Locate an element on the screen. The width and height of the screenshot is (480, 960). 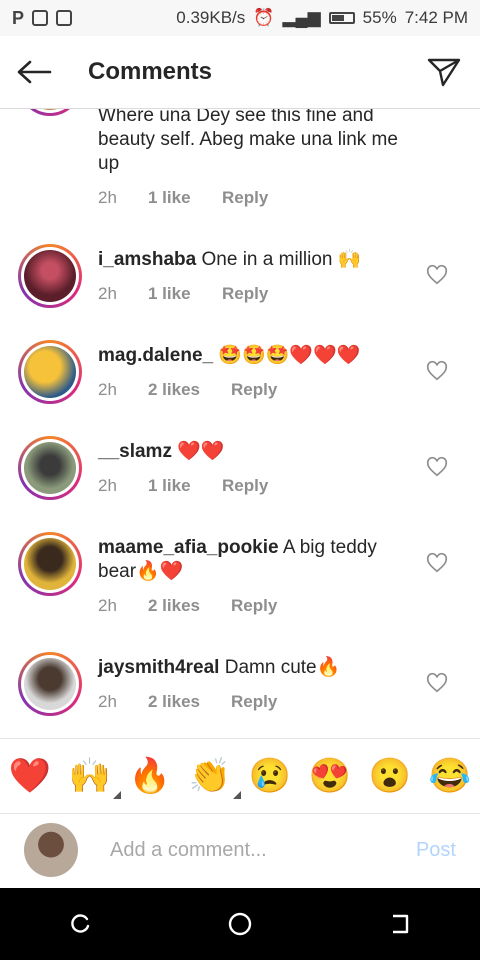
recents-icon is located at coordinates (80, 923).